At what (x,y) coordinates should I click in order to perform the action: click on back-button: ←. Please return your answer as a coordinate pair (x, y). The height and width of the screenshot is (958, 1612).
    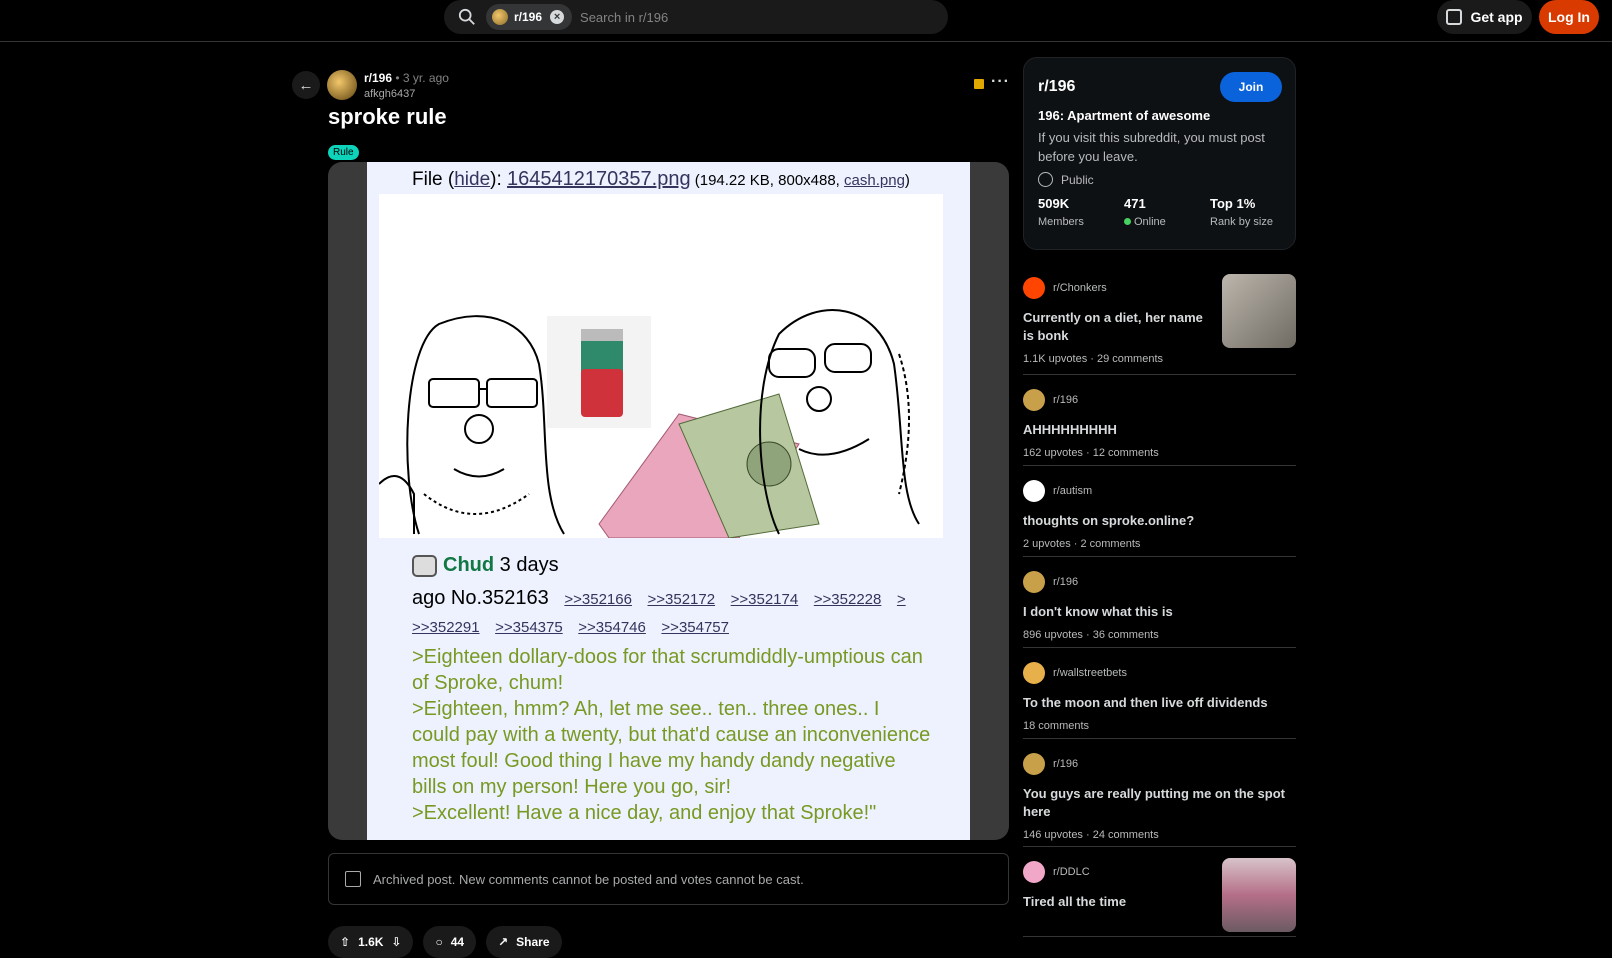
    Looking at the image, I should click on (306, 85).